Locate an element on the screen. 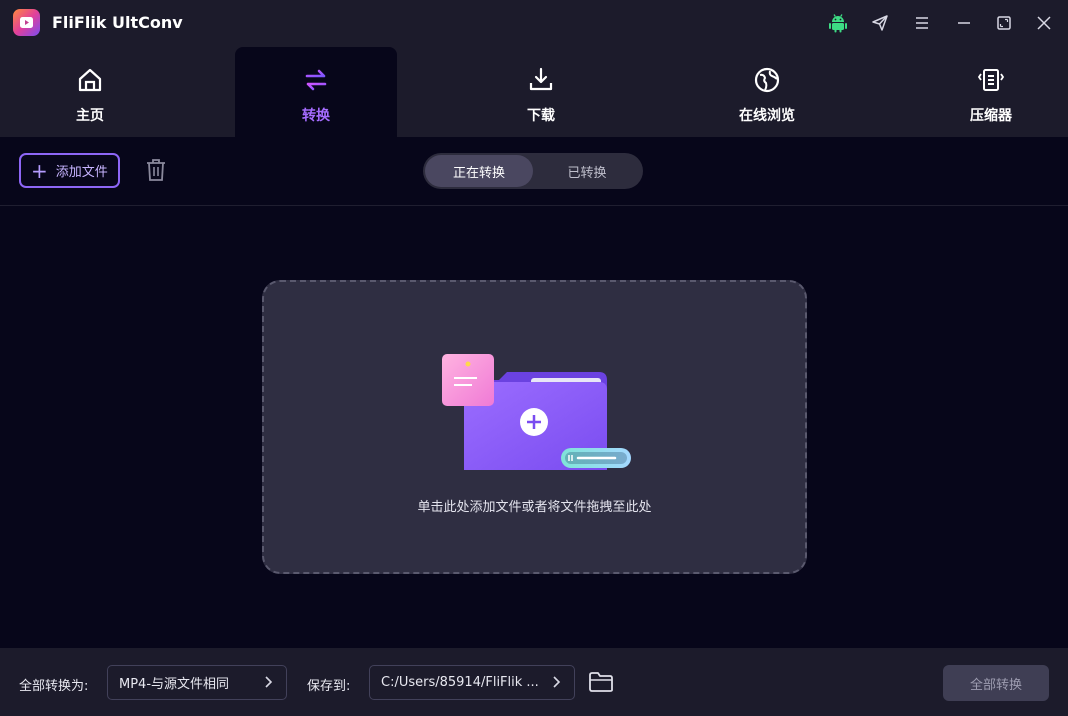  plus-icon: + is located at coordinates (39, 170).